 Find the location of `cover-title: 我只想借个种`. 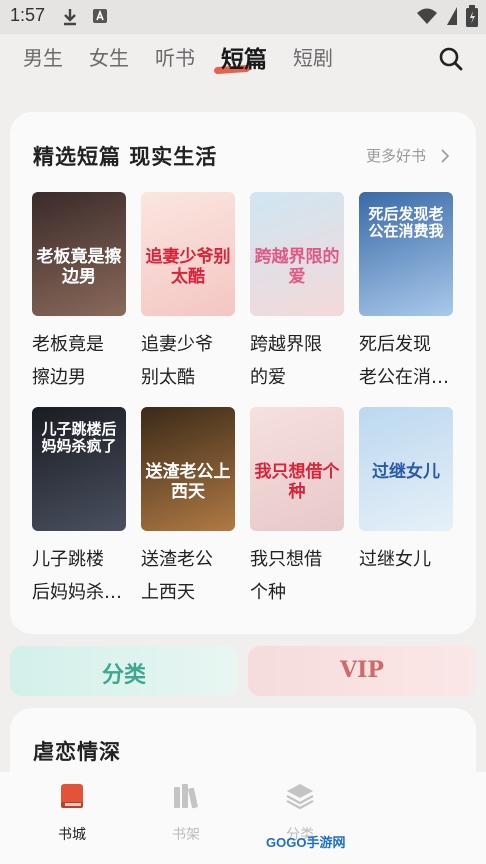

cover-title: 我只想借个种 is located at coordinates (297, 482).